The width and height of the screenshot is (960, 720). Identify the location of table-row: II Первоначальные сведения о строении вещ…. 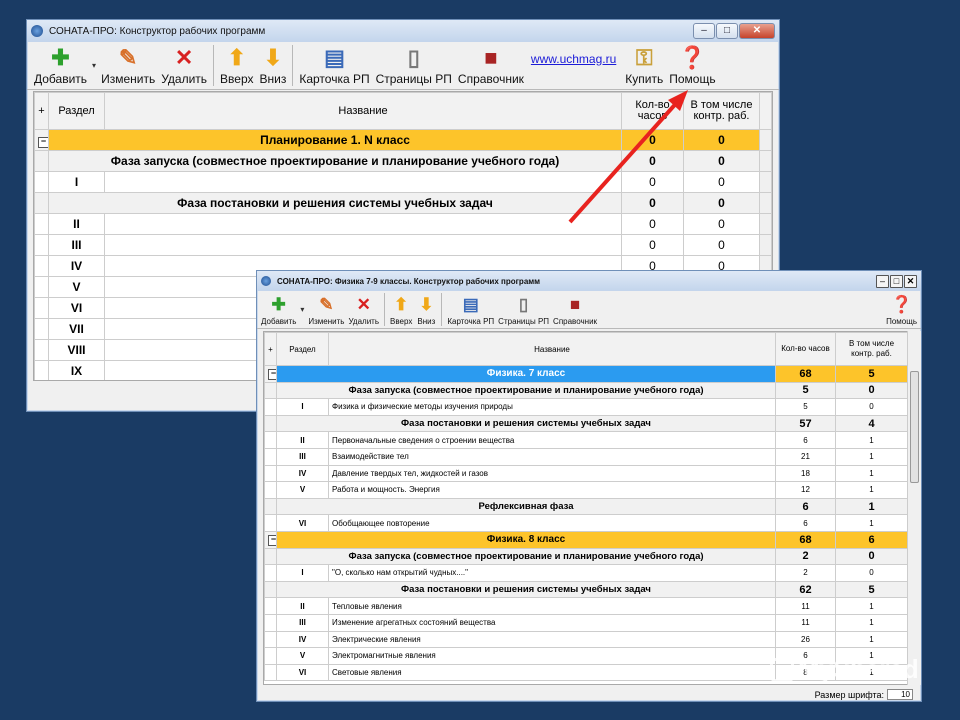
(586, 440).